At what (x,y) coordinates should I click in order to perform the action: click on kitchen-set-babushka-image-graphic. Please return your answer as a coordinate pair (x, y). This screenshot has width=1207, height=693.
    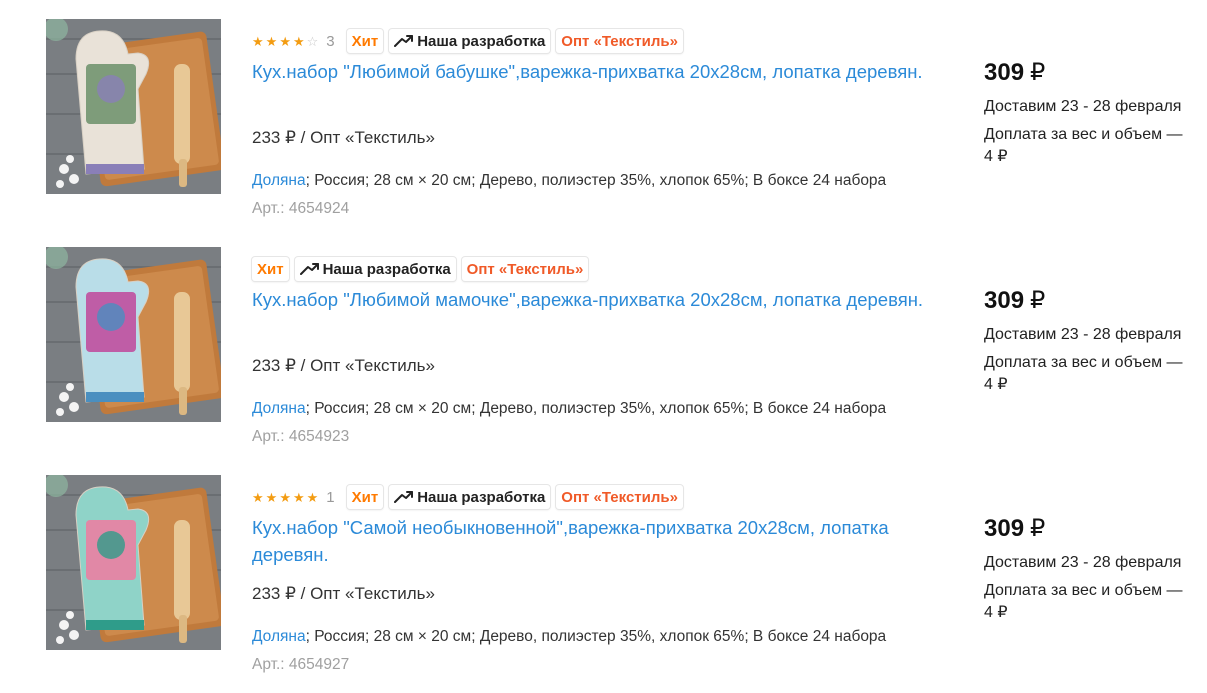
    Looking at the image, I should click on (133, 106).